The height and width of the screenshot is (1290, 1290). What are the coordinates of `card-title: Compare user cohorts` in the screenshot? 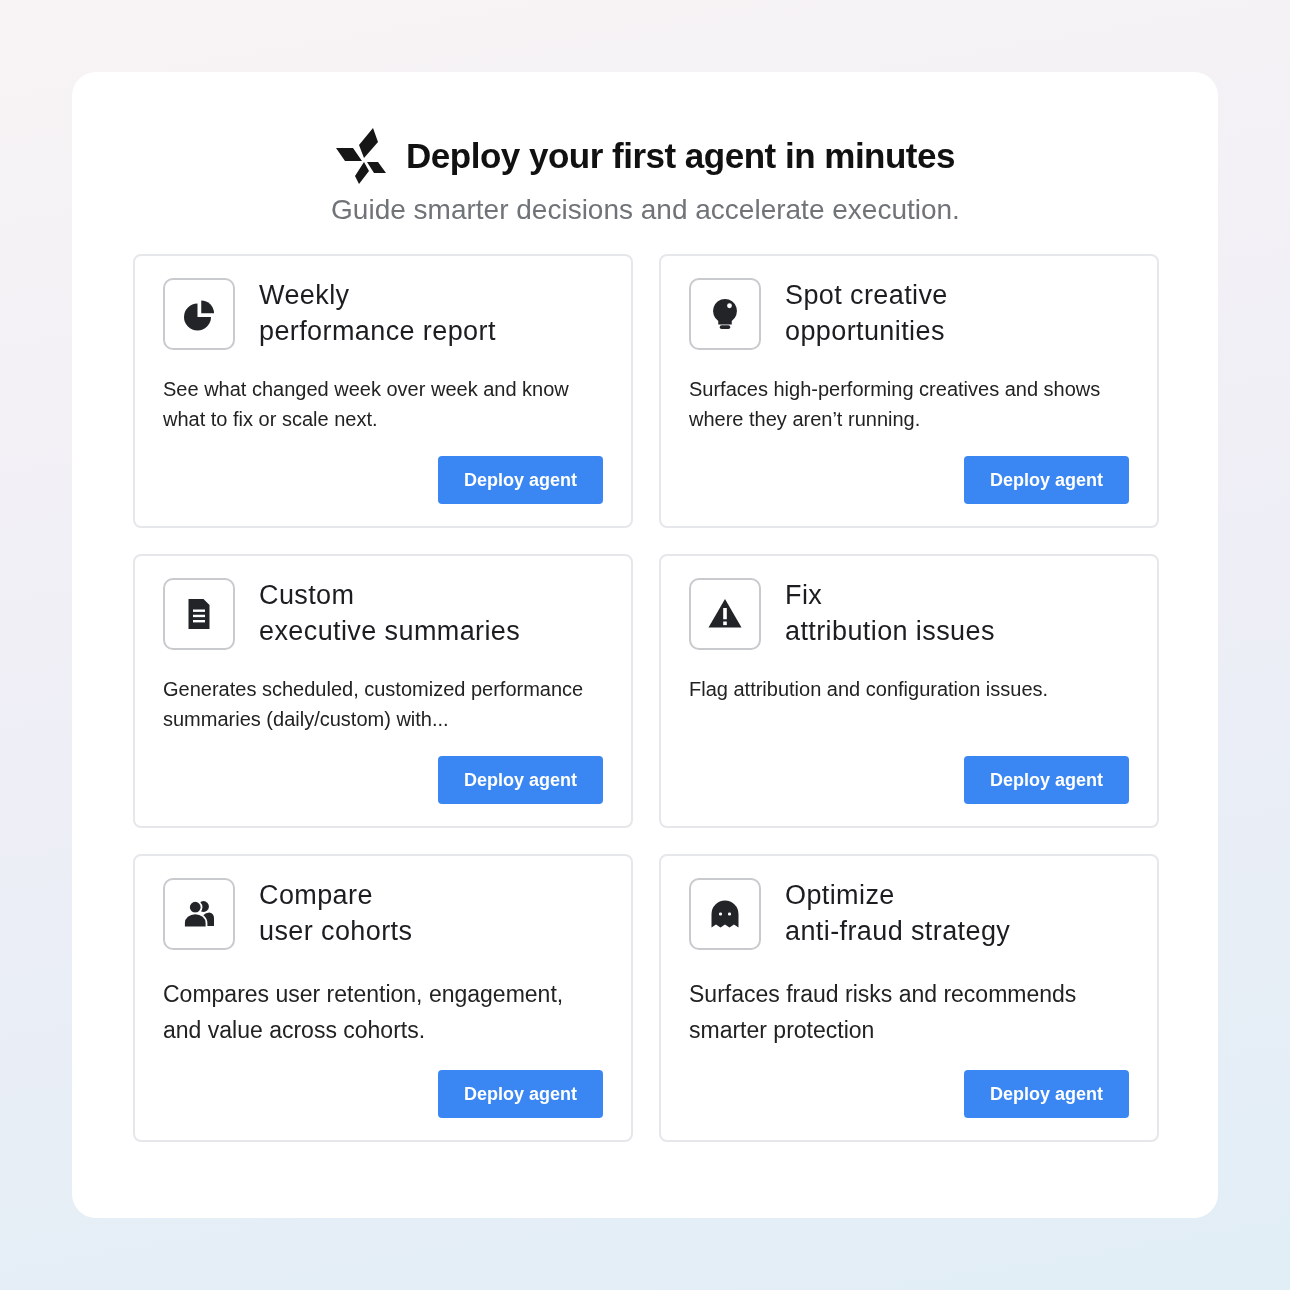 It's located at (336, 913).